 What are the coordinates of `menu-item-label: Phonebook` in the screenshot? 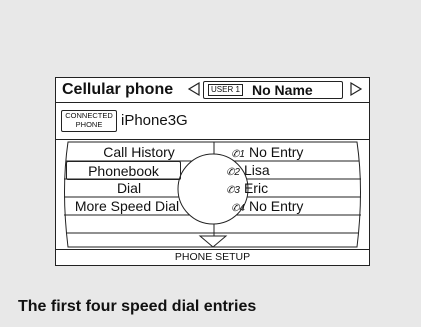 It's located at (123, 171).